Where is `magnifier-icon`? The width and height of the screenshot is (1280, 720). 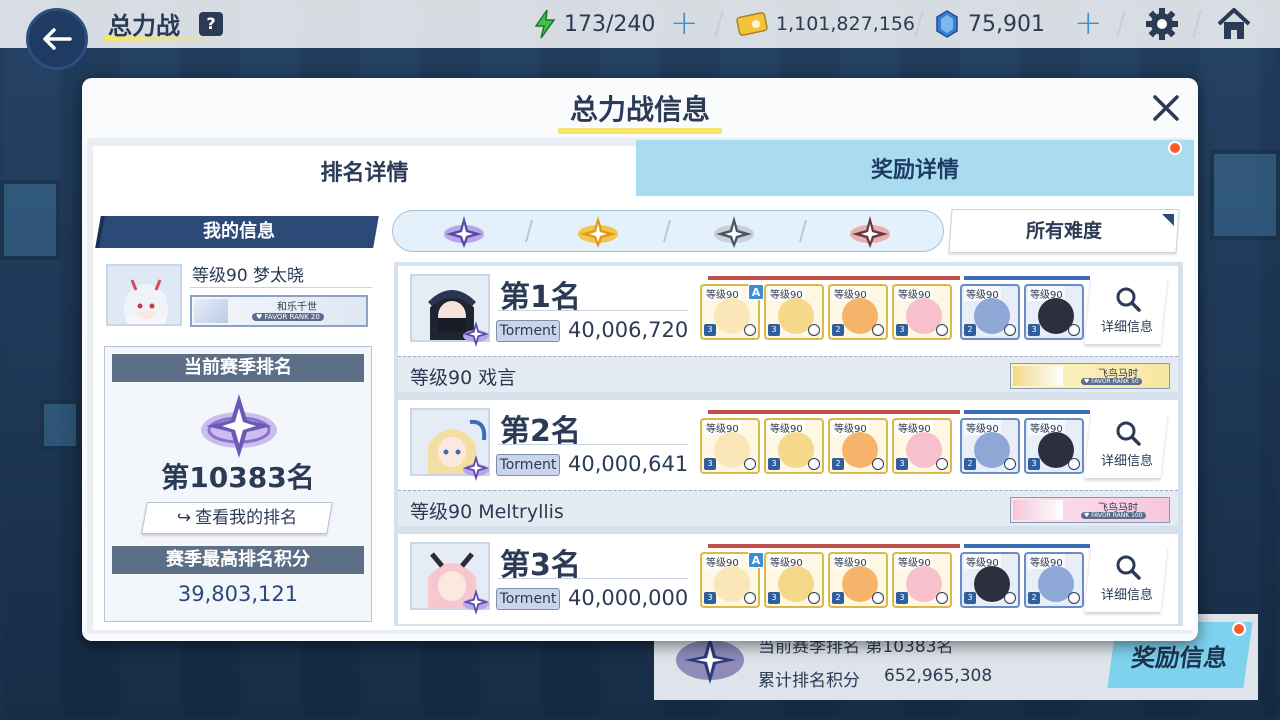
magnifier-icon is located at coordinates (1128, 567).